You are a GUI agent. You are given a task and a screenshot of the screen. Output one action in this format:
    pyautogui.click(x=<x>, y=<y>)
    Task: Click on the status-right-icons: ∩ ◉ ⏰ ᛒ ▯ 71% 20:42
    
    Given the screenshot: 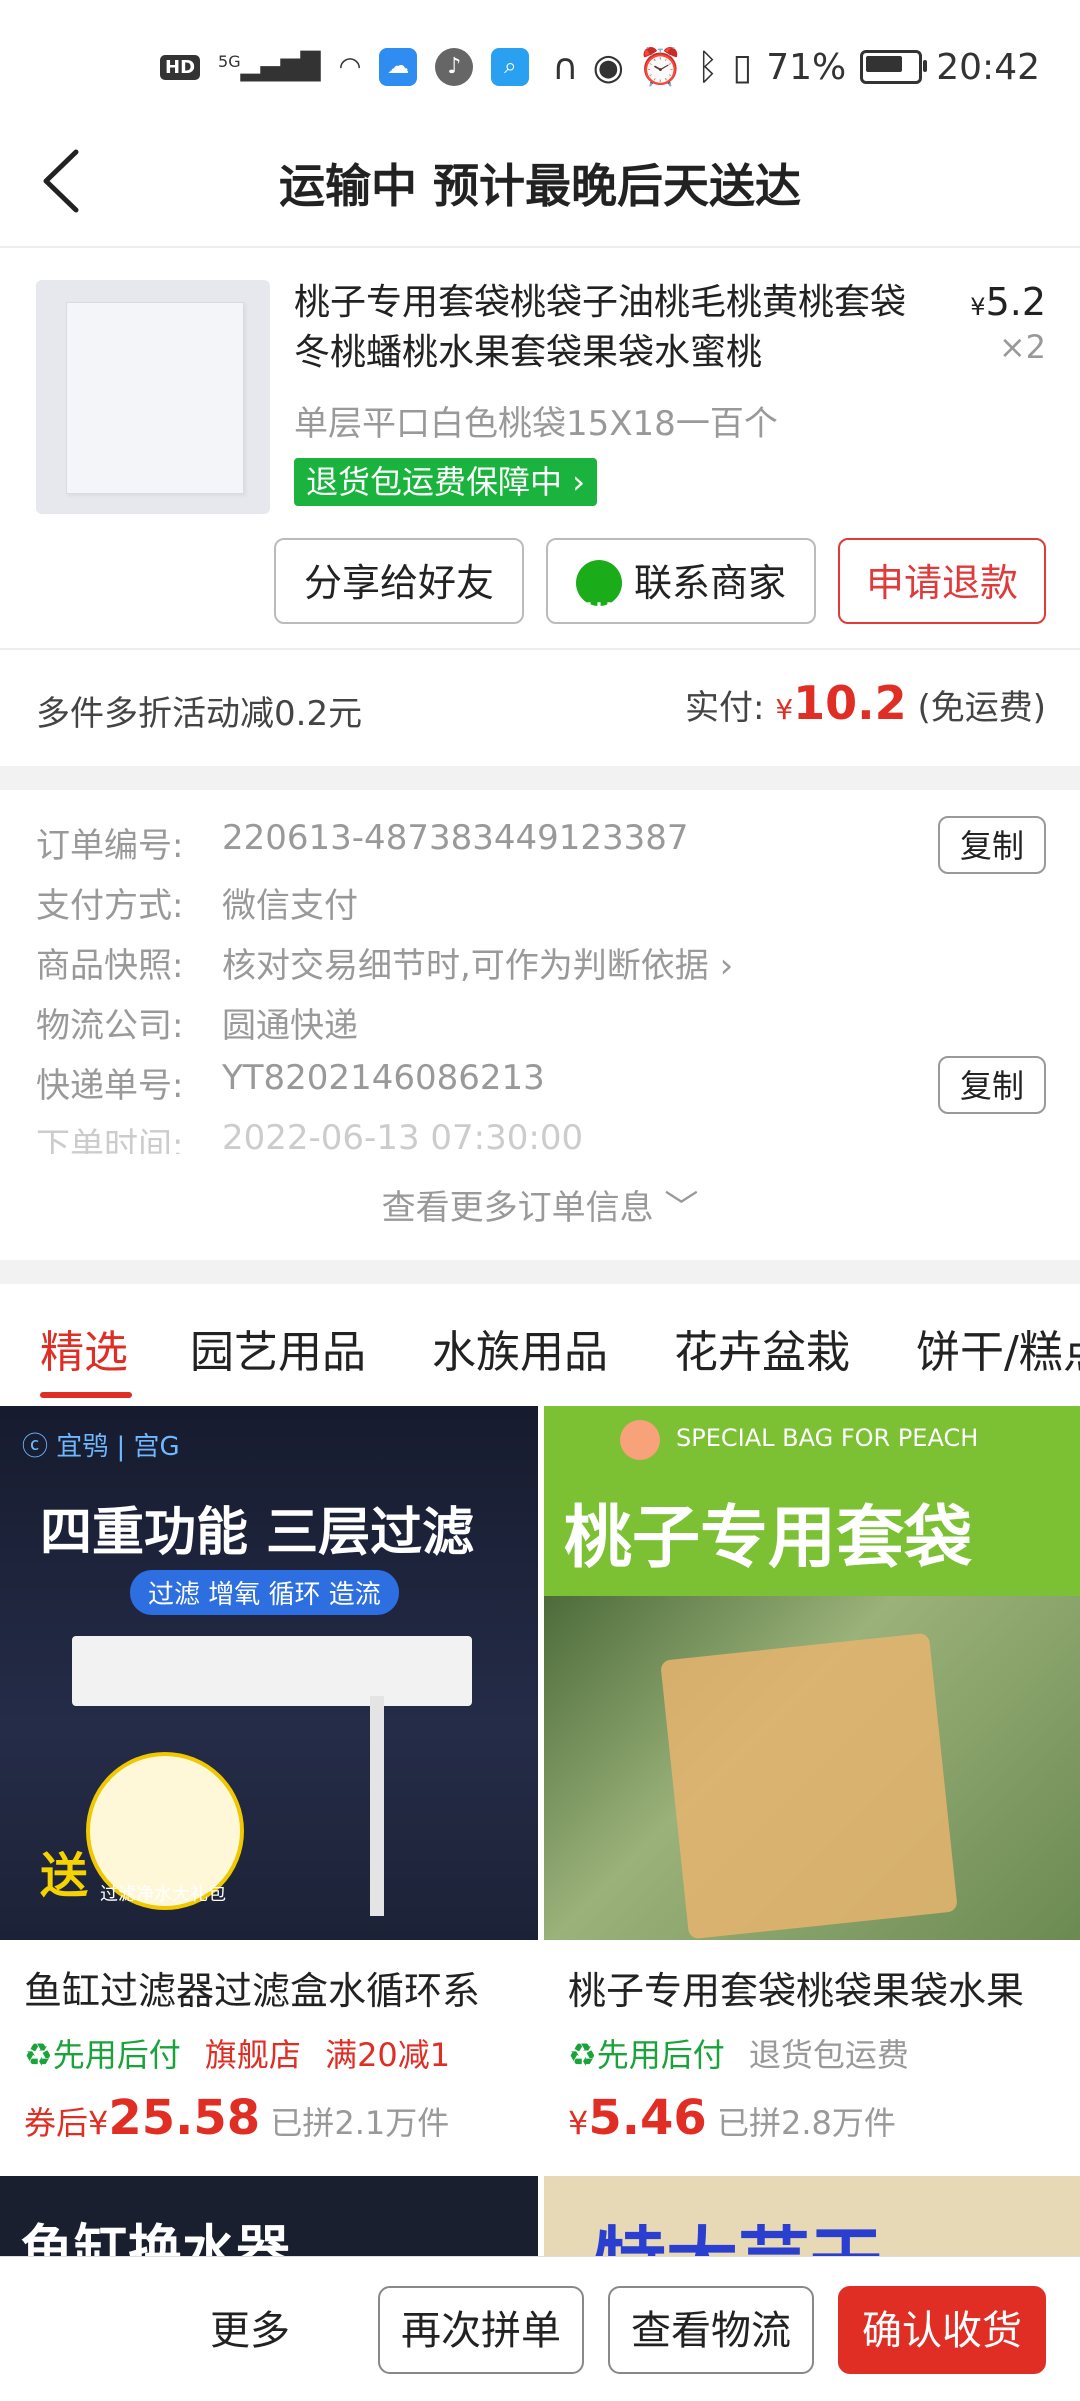 What is the action you would take?
    pyautogui.click(x=796, y=67)
    